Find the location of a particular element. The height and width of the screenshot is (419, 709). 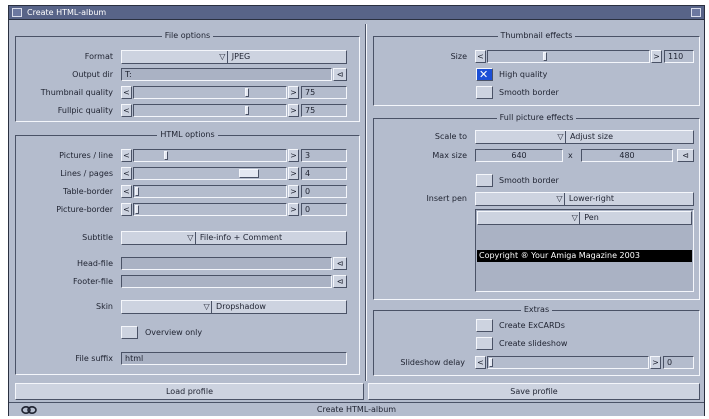

status-bar: Create HTML-album is located at coordinates (356, 409).